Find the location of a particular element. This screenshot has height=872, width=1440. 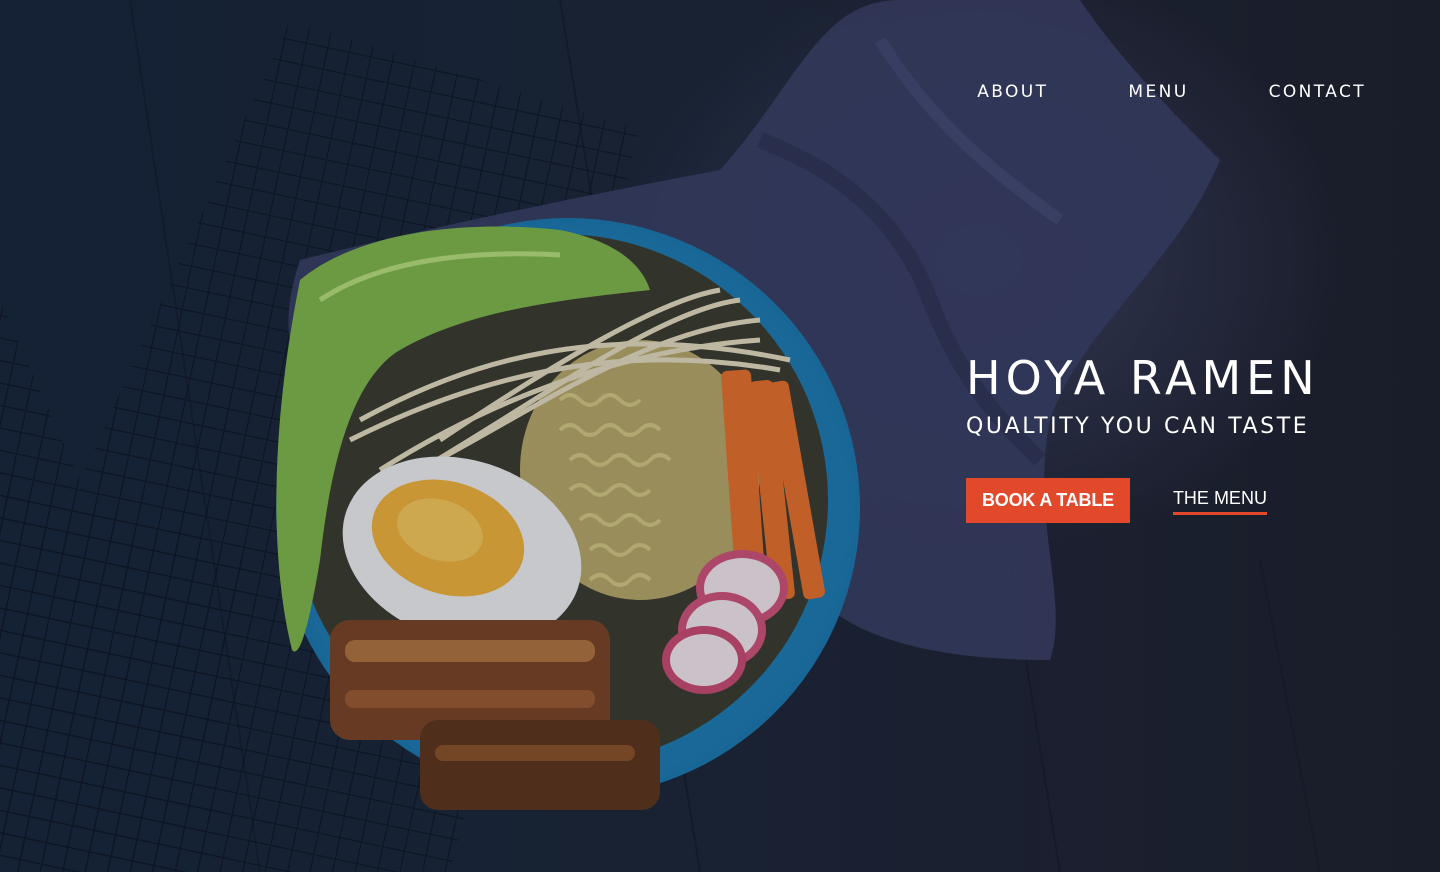

hero-actions: BOOK A TABLE THE MENU is located at coordinates (1186, 500).